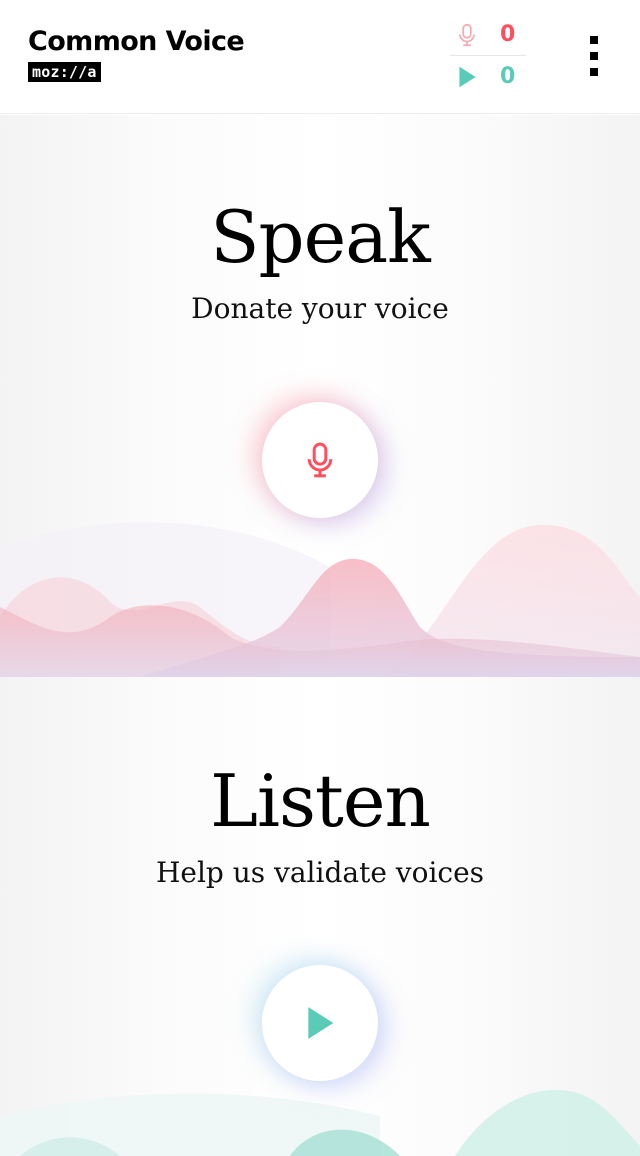 Image resolution: width=640 pixels, height=1156 pixels. Describe the element at coordinates (320, 599) in the screenshot. I see `speak-waves` at that location.